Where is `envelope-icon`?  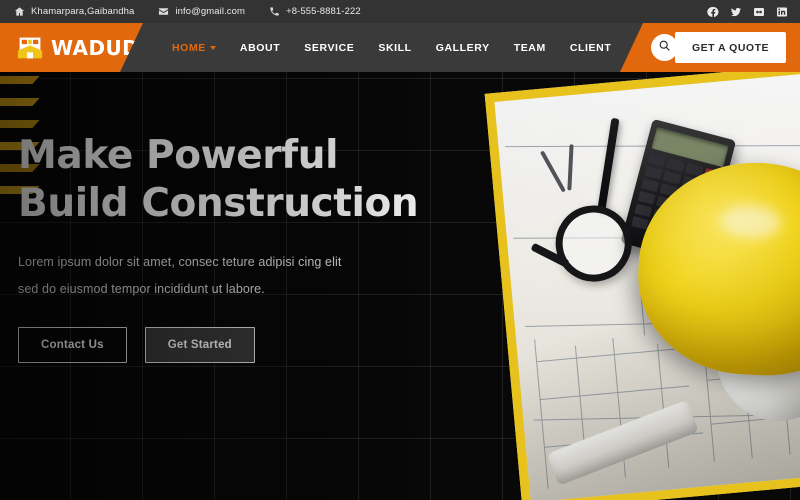 envelope-icon is located at coordinates (163, 11).